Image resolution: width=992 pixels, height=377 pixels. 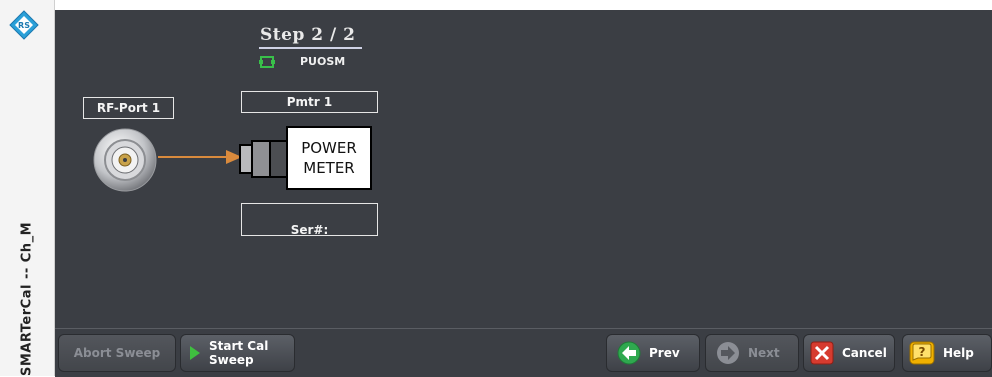 I want to click on calibration-standard: PUOSM, so click(x=323, y=61).